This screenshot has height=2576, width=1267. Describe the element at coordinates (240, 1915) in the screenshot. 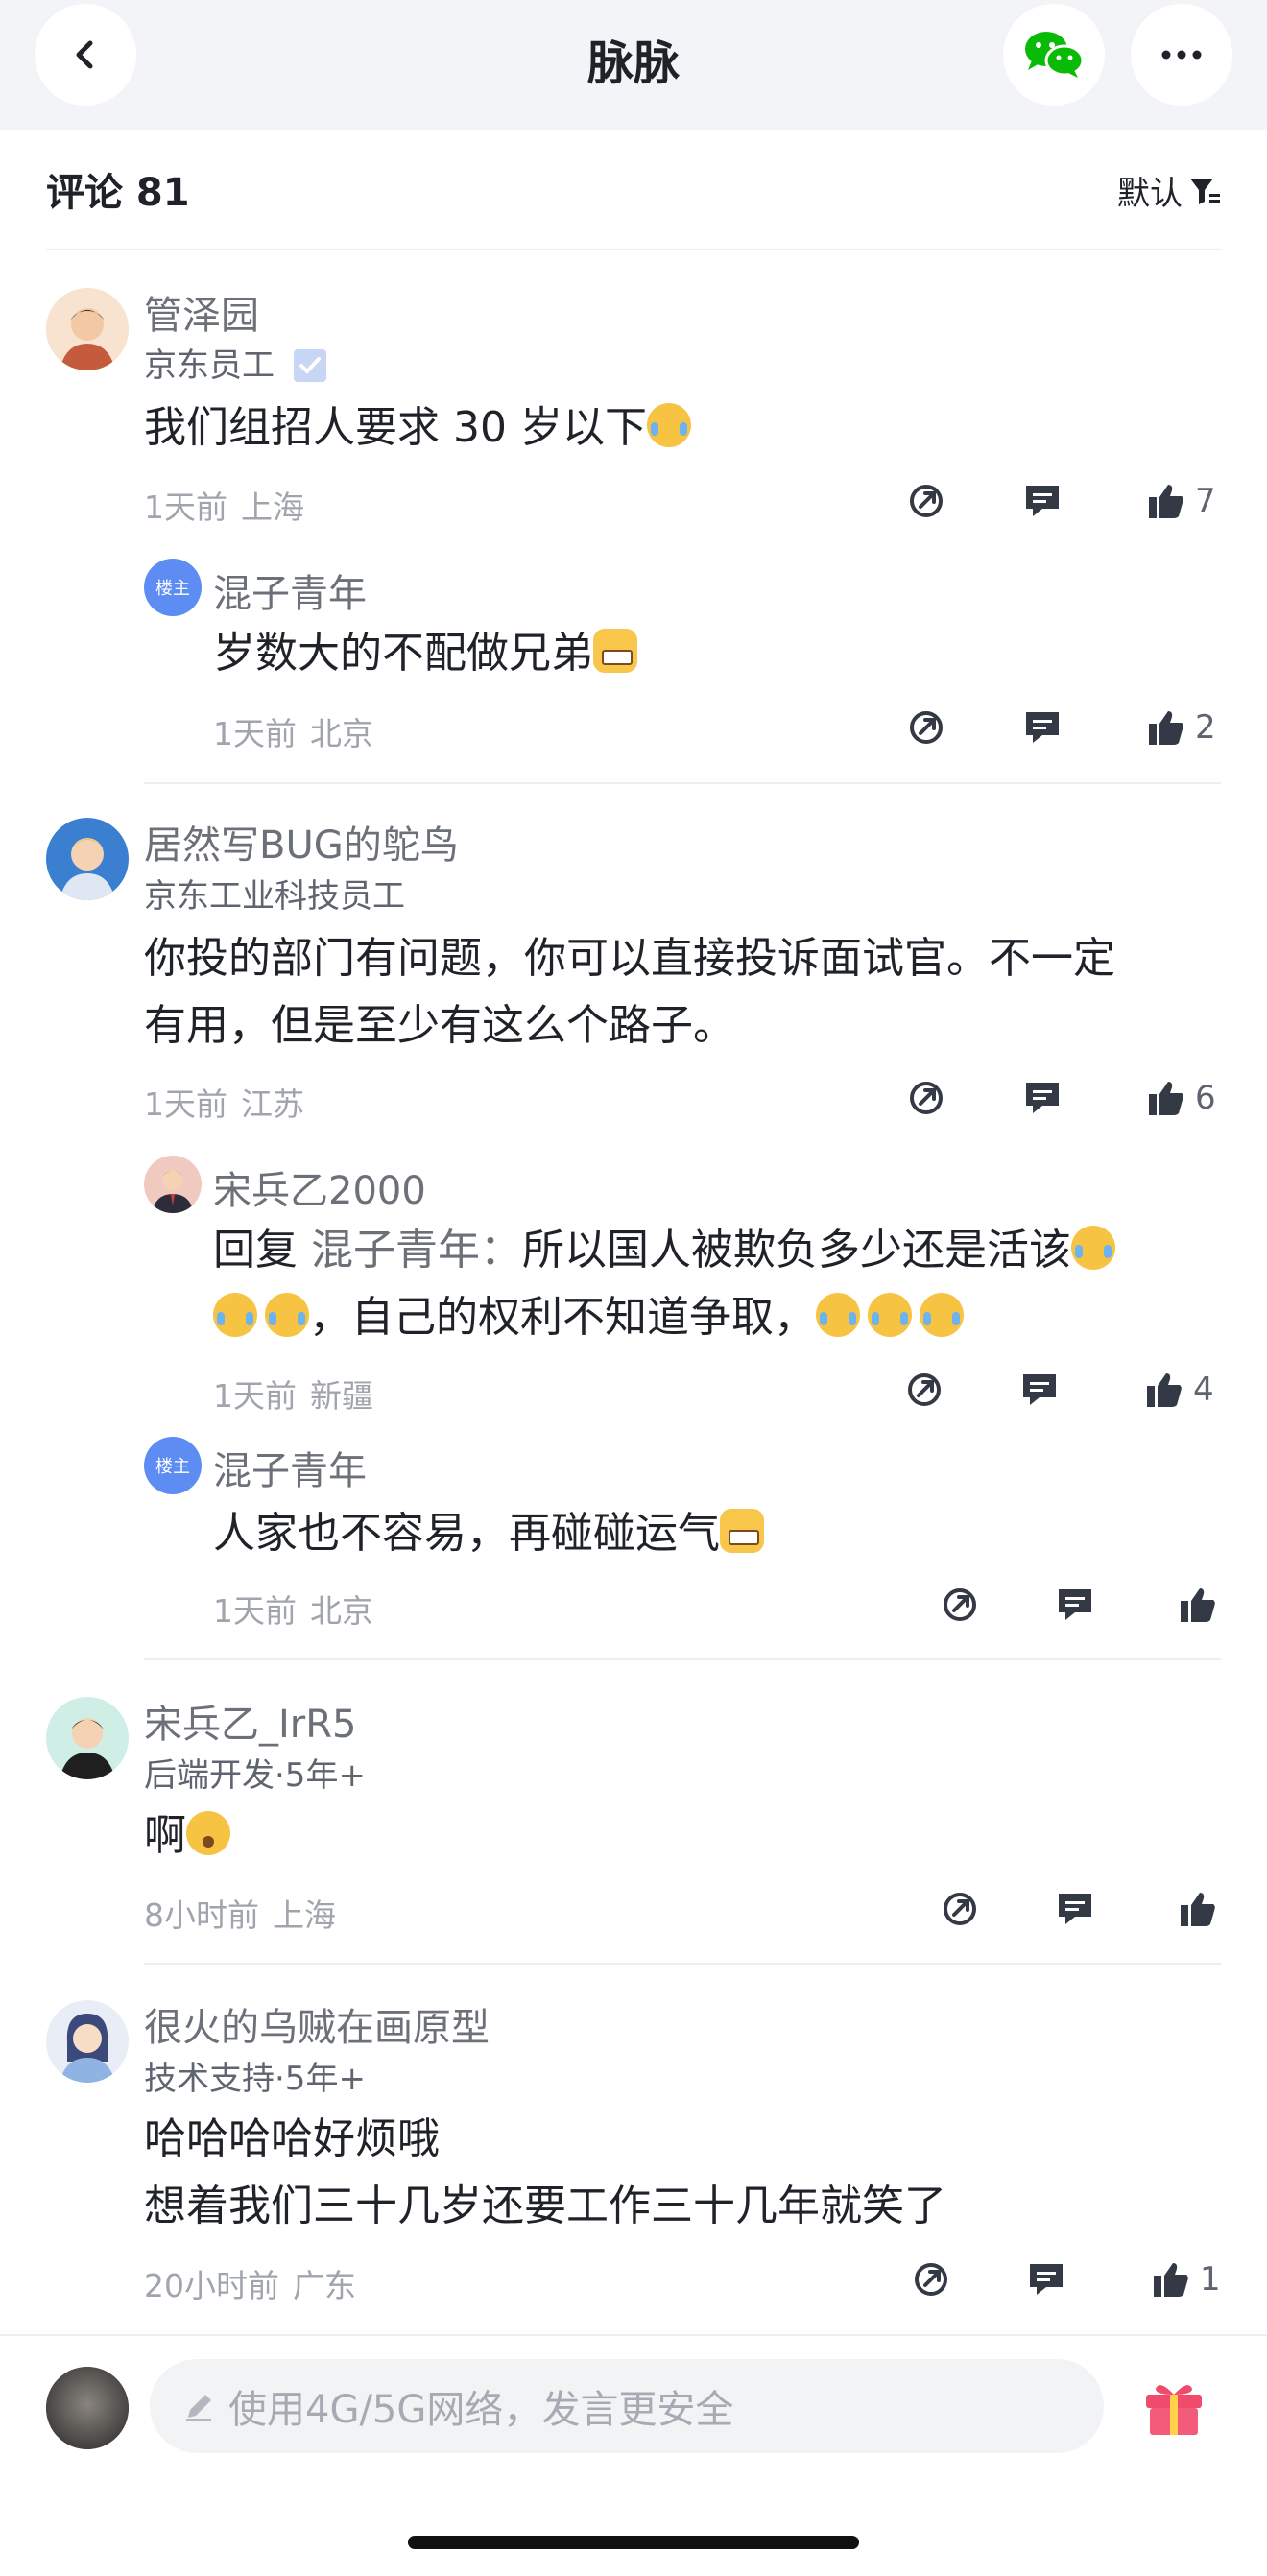

I see `comment-meta: 8小时前 上海` at that location.